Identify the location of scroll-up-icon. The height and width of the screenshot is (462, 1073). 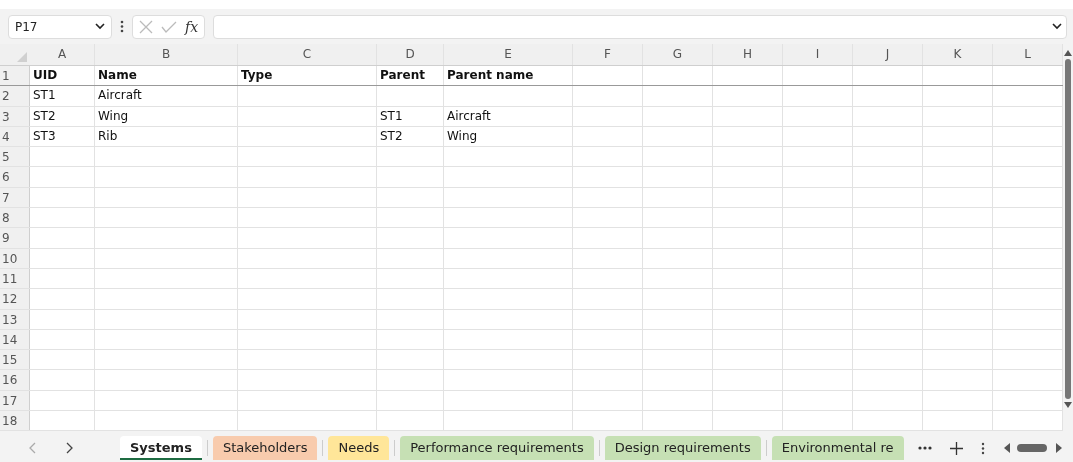
(1068, 53).